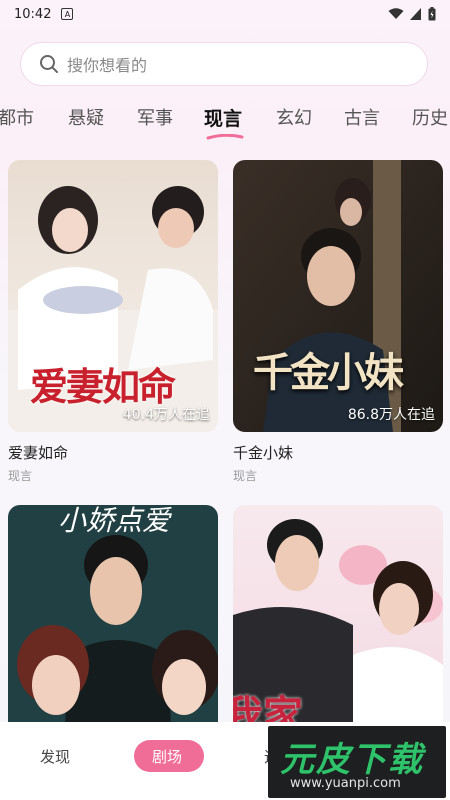 The image size is (450, 800). What do you see at coordinates (294, 117) in the screenshot?
I see `tab-xuanhuan: 玄幻` at bounding box center [294, 117].